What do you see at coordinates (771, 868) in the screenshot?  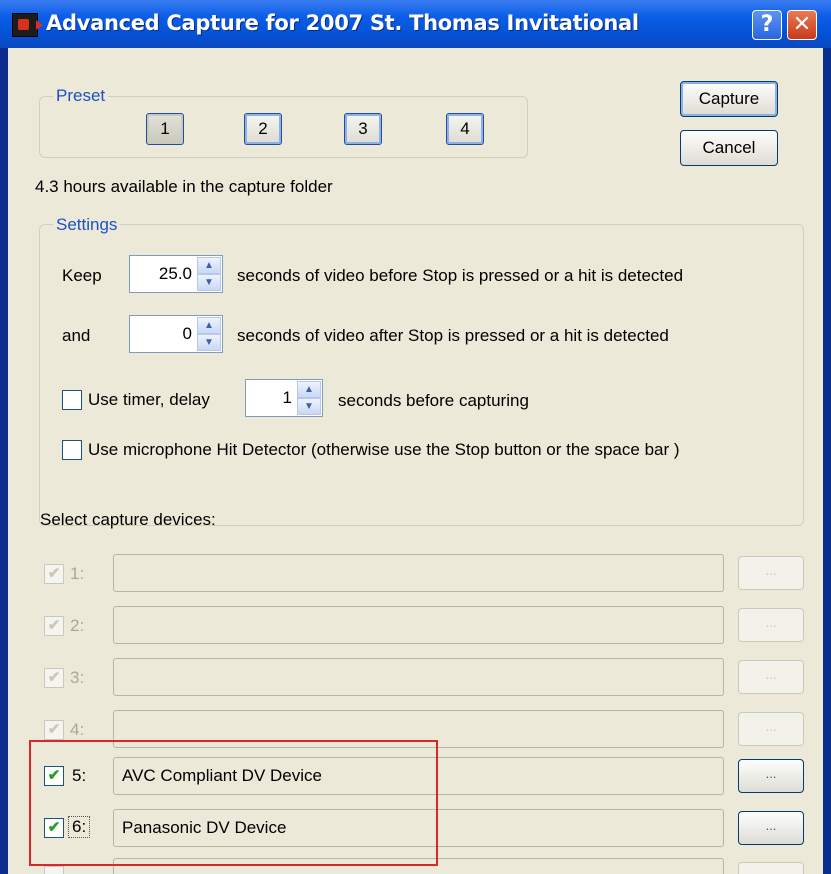 I see `device-7-browse-partial` at bounding box center [771, 868].